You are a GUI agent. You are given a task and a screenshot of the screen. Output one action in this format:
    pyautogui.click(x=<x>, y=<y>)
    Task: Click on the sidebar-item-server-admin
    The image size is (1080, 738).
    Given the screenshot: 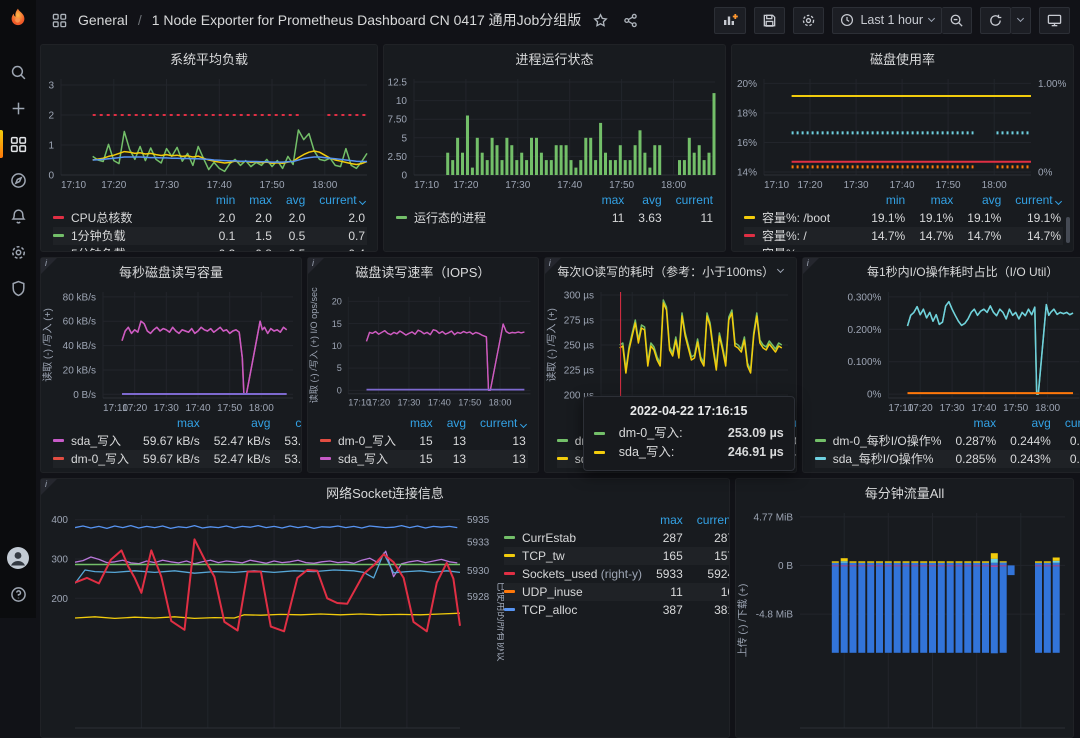 What is the action you would take?
    pyautogui.click(x=18, y=288)
    